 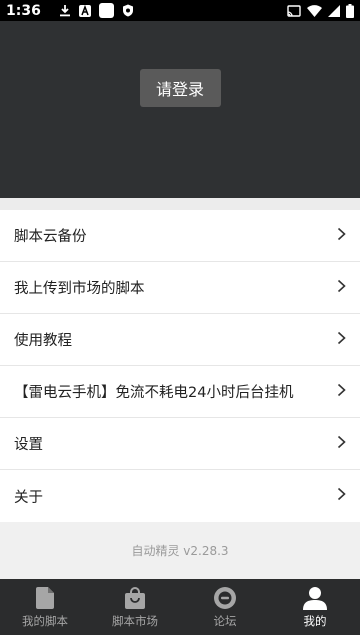 I want to click on status-right, so click(x=320, y=10).